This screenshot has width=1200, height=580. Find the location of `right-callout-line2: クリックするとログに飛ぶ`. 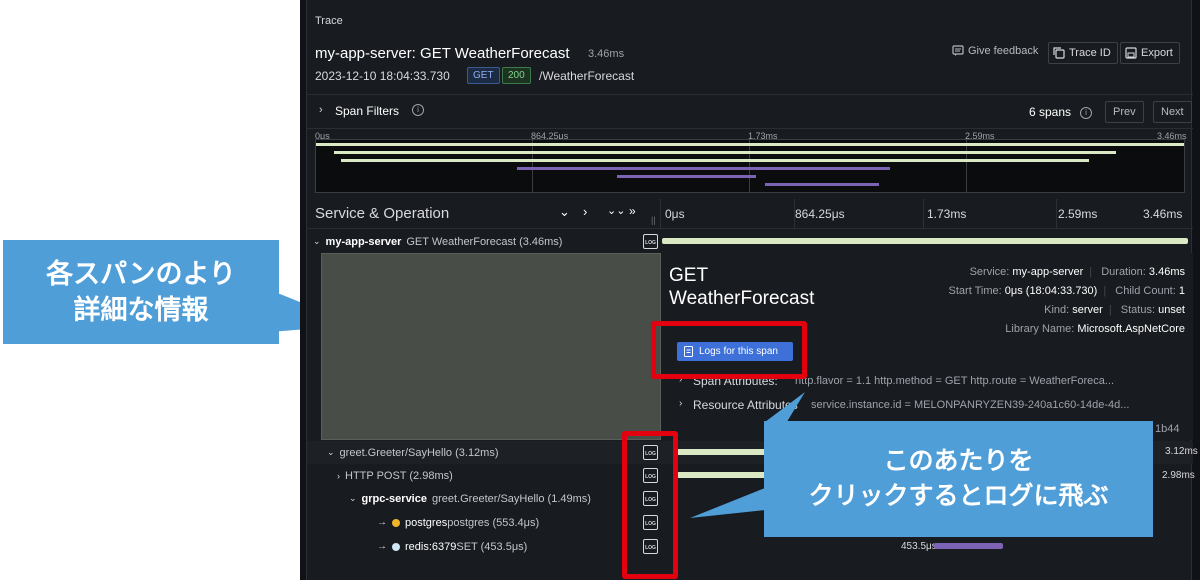

right-callout-line2: クリックするとログに飛ぶ is located at coordinates (958, 496).